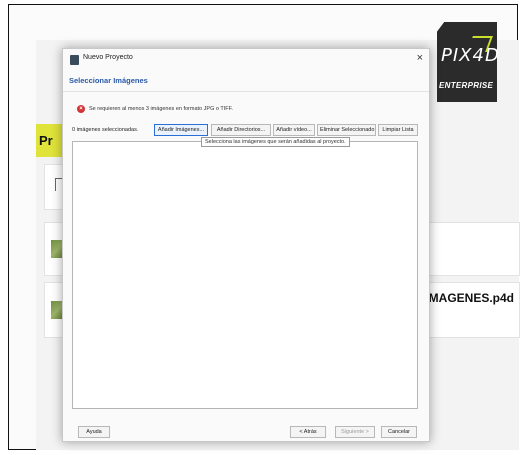 Image resolution: width=525 pixels, height=455 pixels. I want to click on next-button: Siguiente >, so click(355, 432).